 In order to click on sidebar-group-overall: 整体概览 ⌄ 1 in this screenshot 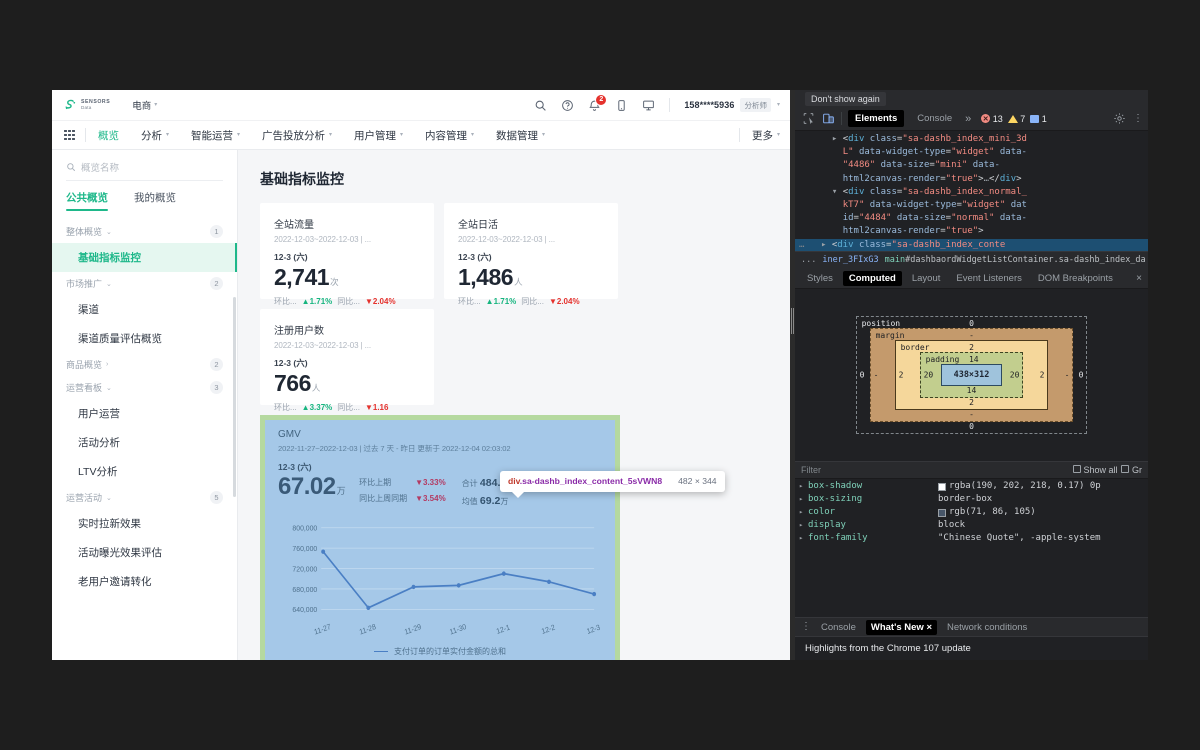, I will do `click(144, 231)`.